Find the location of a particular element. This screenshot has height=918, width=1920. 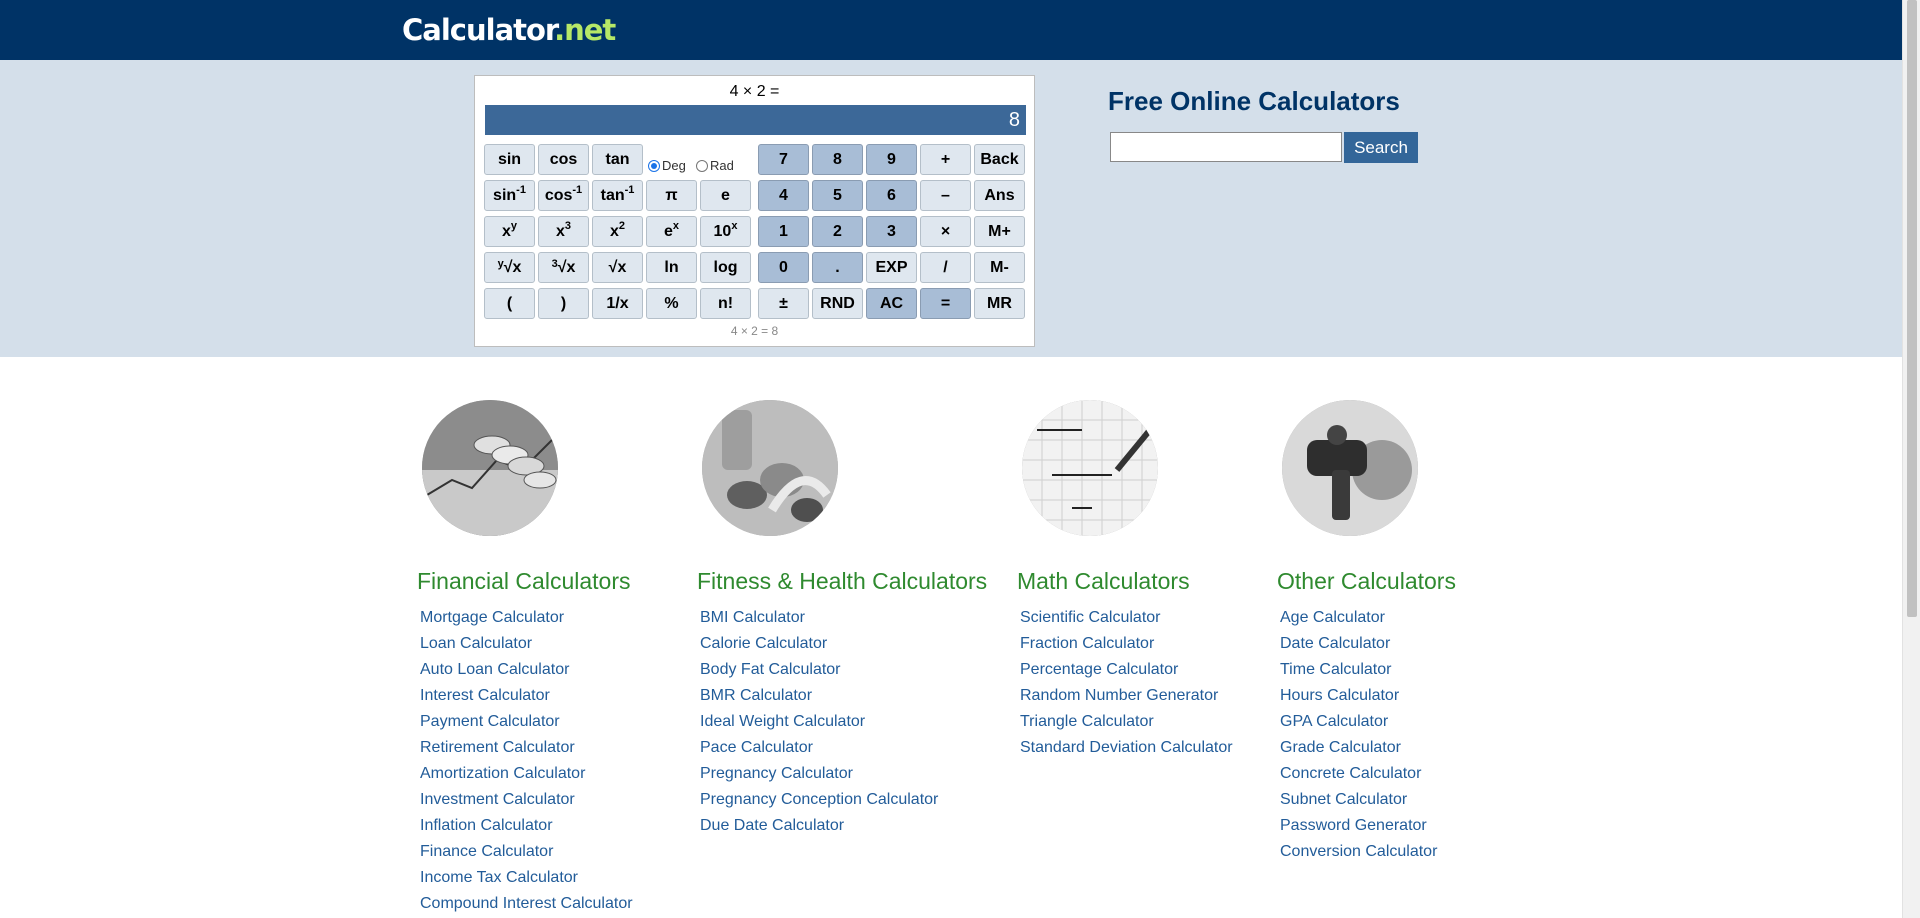

calculator-link: Pregnancy Conception Calculator is located at coordinates (819, 800).